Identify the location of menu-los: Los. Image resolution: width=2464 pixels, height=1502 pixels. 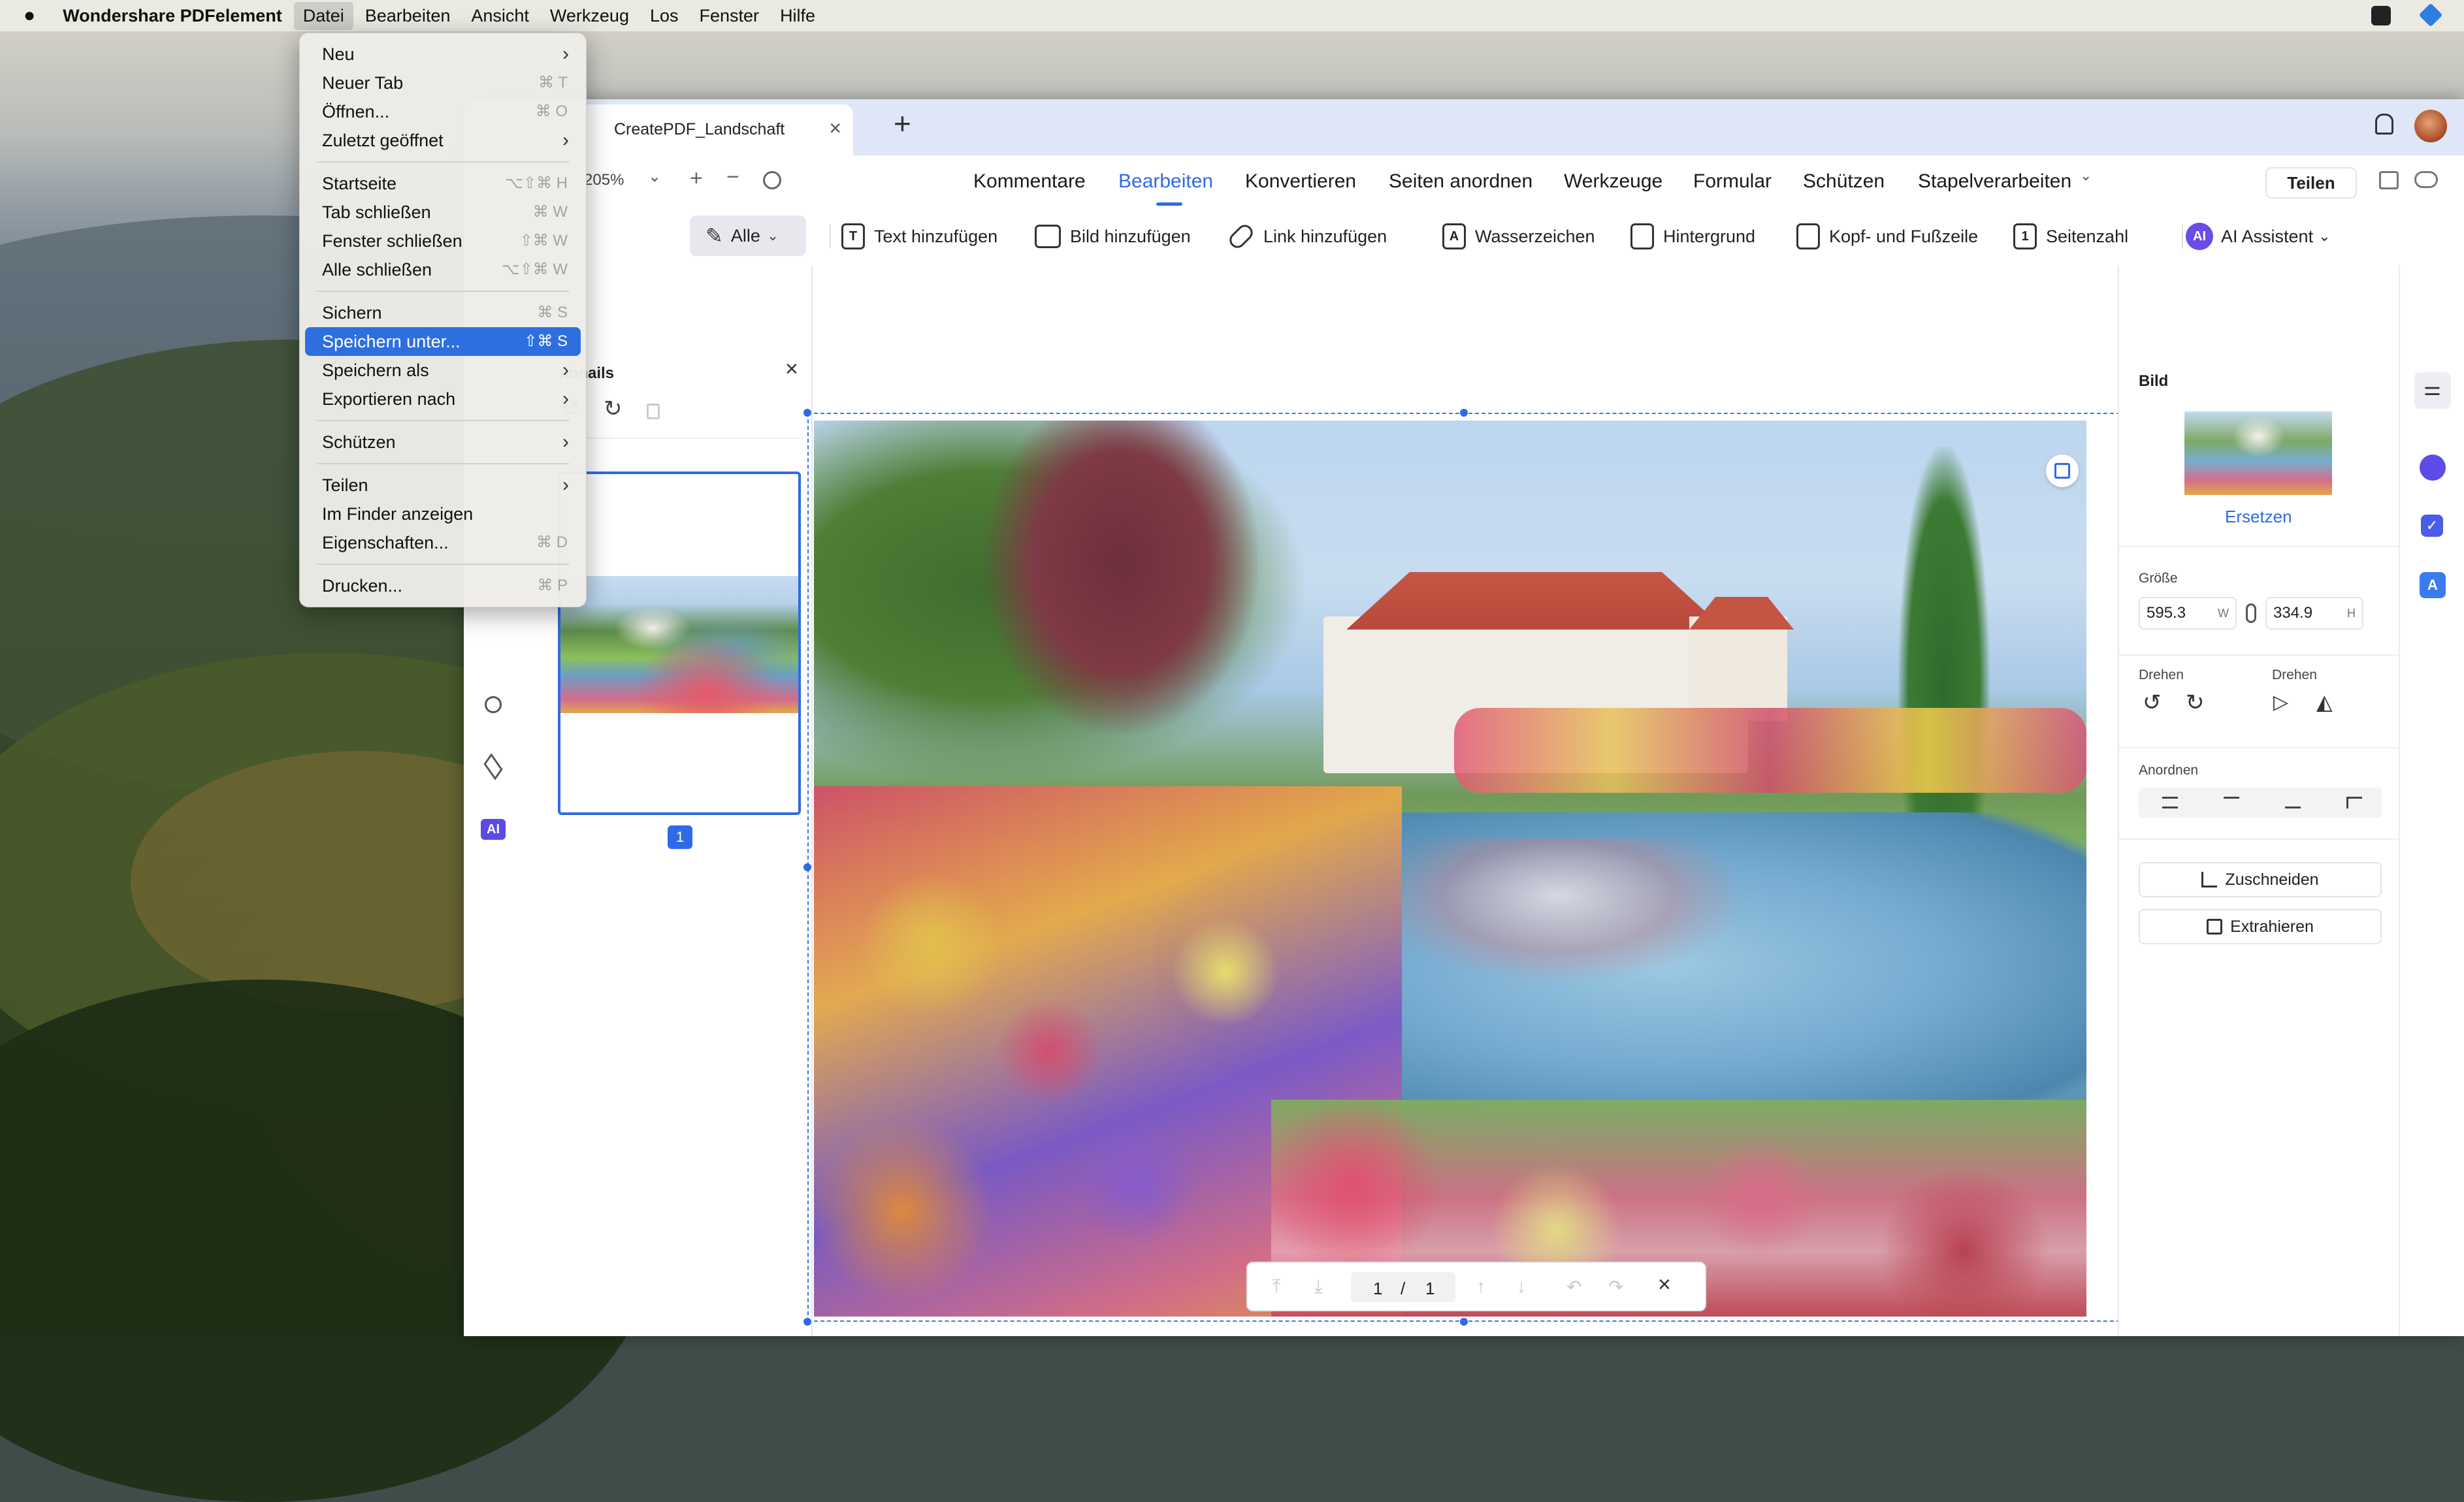
(664, 16).